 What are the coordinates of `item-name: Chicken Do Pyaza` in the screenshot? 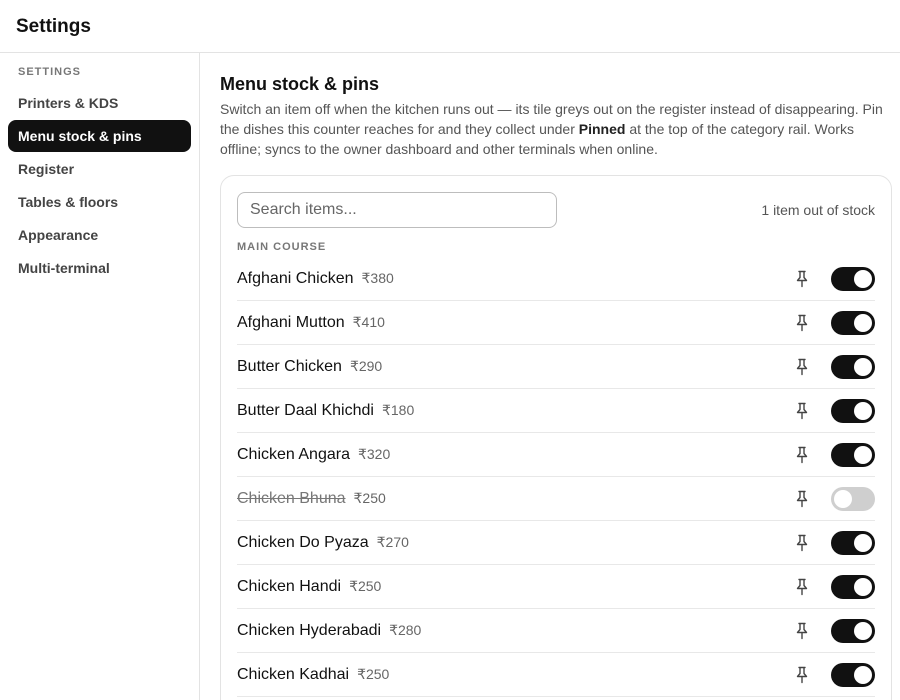 It's located at (303, 542).